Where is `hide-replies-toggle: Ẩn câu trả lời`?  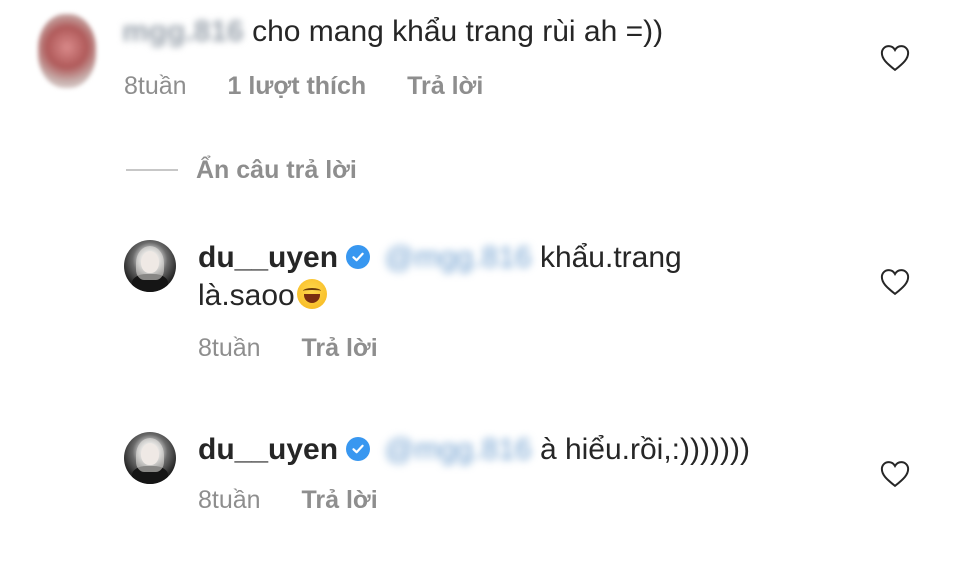
hide-replies-toggle: Ẩn câu trả lời is located at coordinates (241, 170).